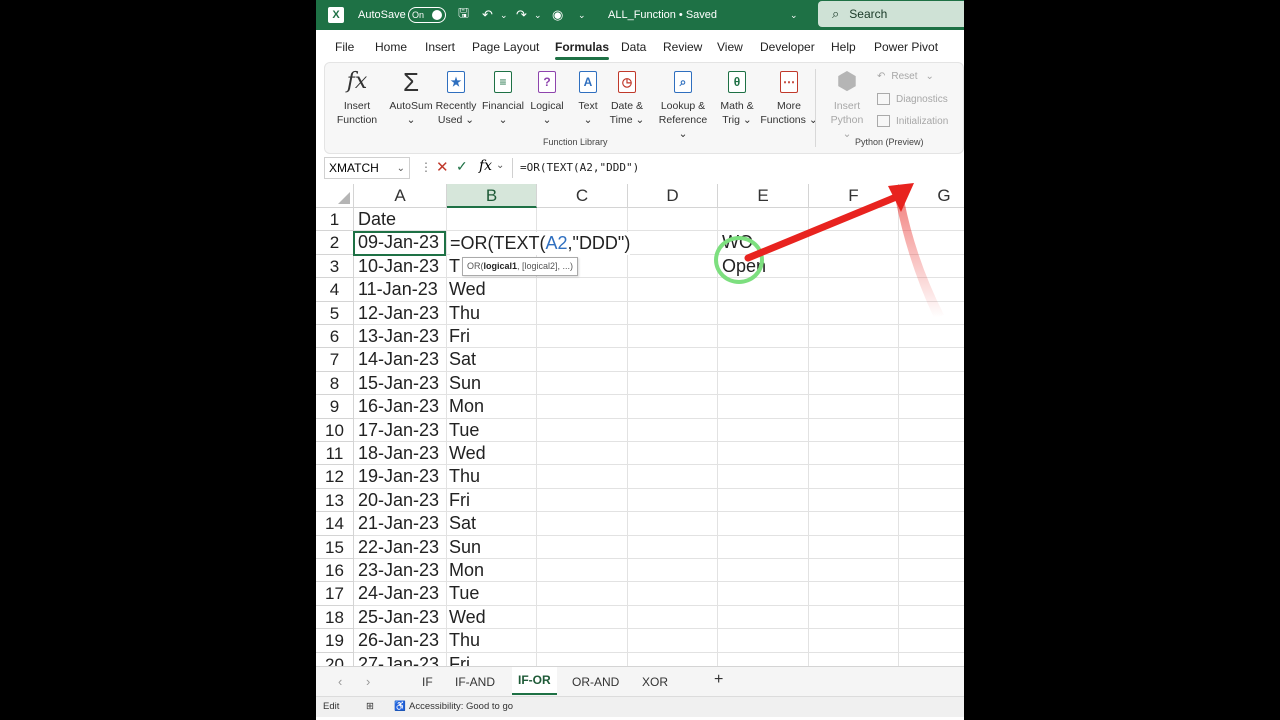  I want to click on undo-icon: ↶, so click(487, 15).